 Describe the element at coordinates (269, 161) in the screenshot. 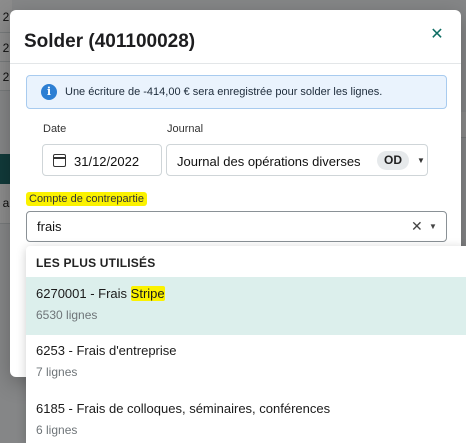

I see `journal-value: Journal des opérations diverses` at that location.